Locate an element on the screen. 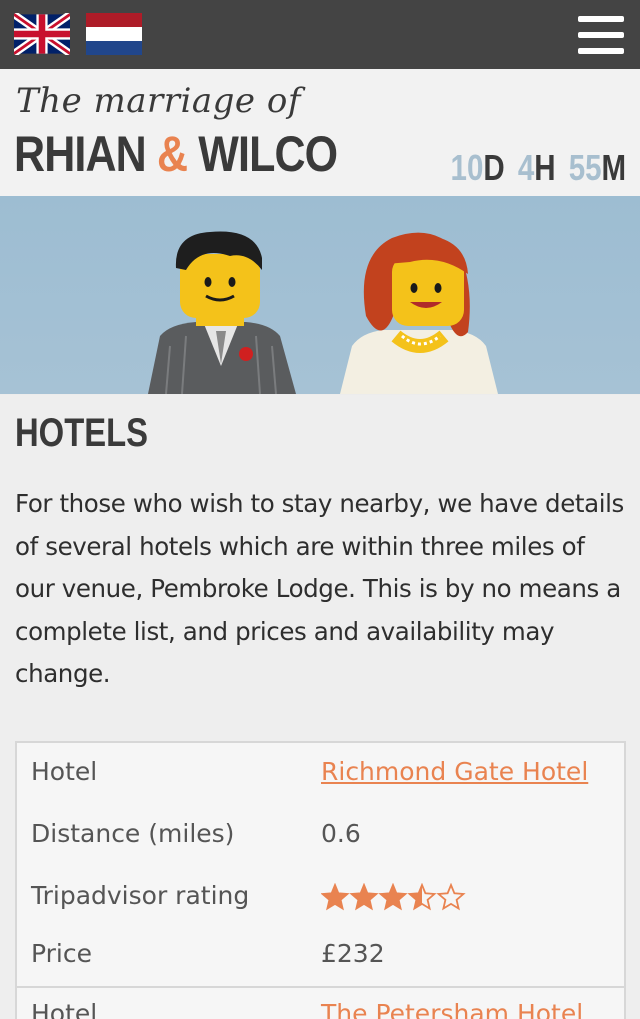  row-divider is located at coordinates (320, 987).